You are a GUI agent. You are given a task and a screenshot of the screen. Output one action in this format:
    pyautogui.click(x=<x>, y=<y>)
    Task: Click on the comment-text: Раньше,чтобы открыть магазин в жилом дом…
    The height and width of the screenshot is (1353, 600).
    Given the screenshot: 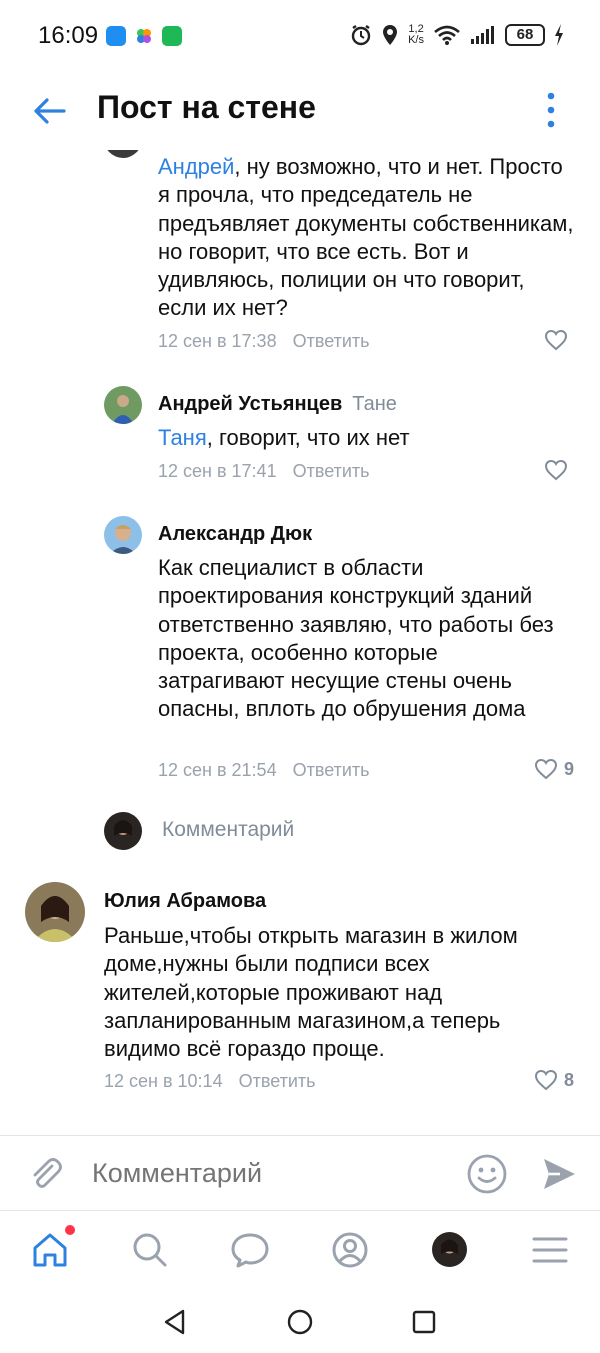 What is the action you would take?
    pyautogui.click(x=311, y=992)
    